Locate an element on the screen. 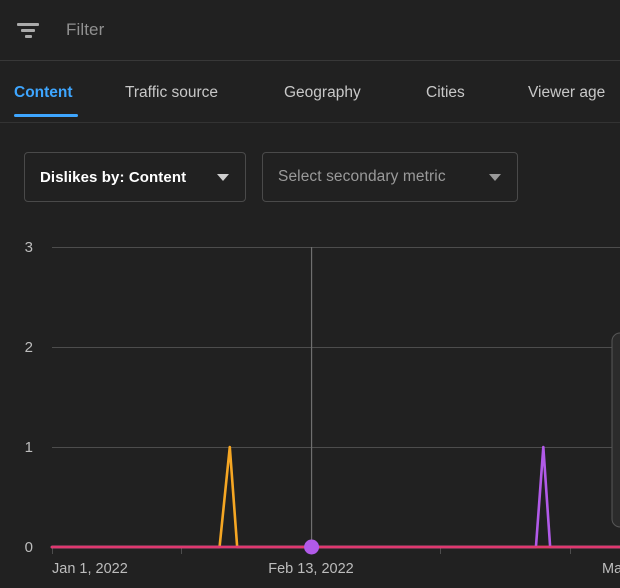 The width and height of the screenshot is (620, 588). tab-geography-label: Geography is located at coordinates (322, 92).